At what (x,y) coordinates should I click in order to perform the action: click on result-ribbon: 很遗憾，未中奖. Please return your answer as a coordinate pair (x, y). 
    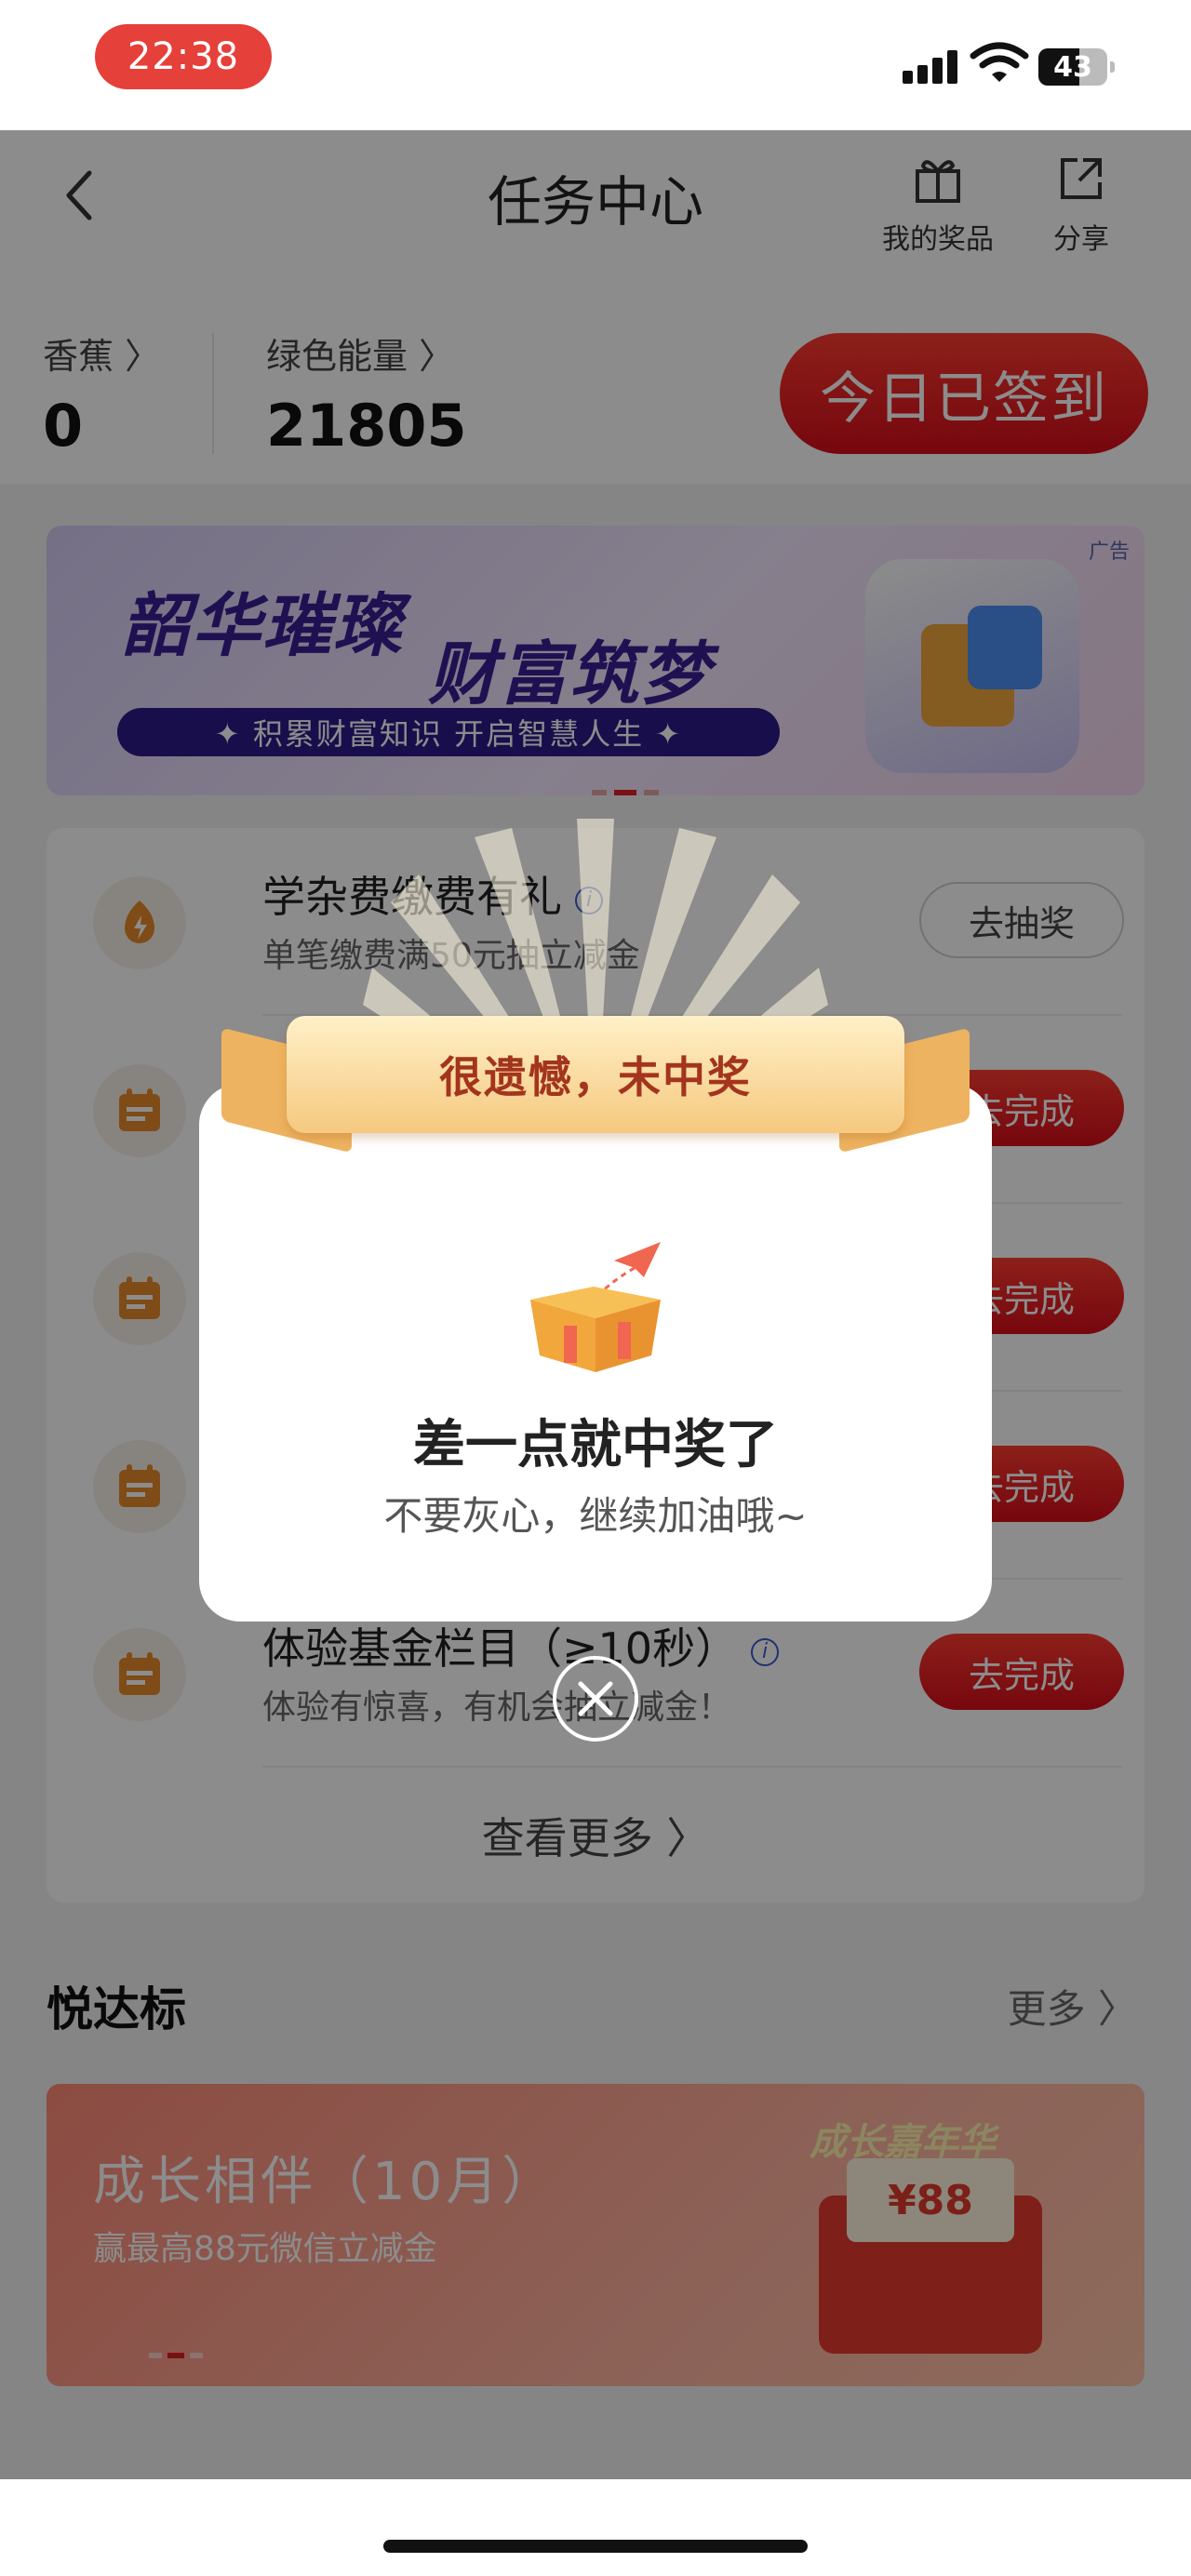
    Looking at the image, I should click on (595, 1074).